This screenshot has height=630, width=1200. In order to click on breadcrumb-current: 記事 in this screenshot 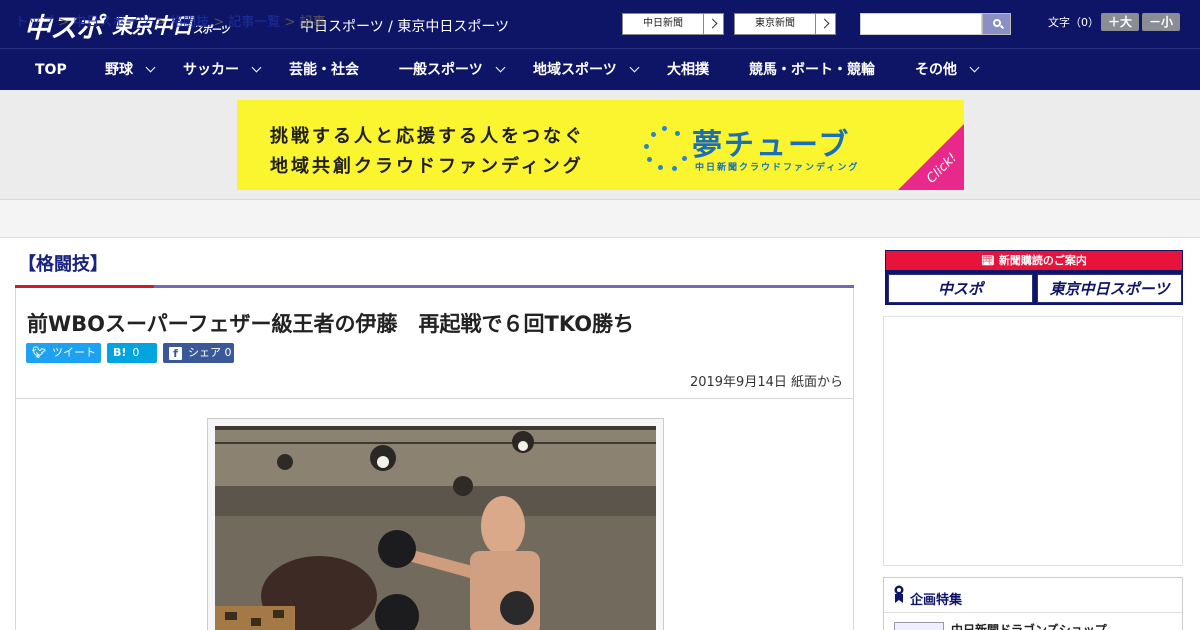, I will do `click(312, 22)`.